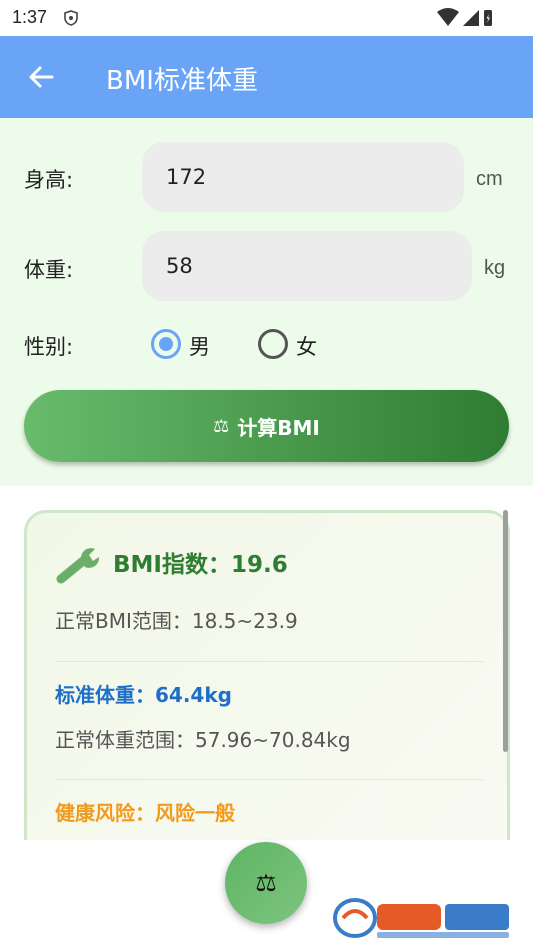  Describe the element at coordinates (186, 177) in the screenshot. I see `height-value: 172` at that location.